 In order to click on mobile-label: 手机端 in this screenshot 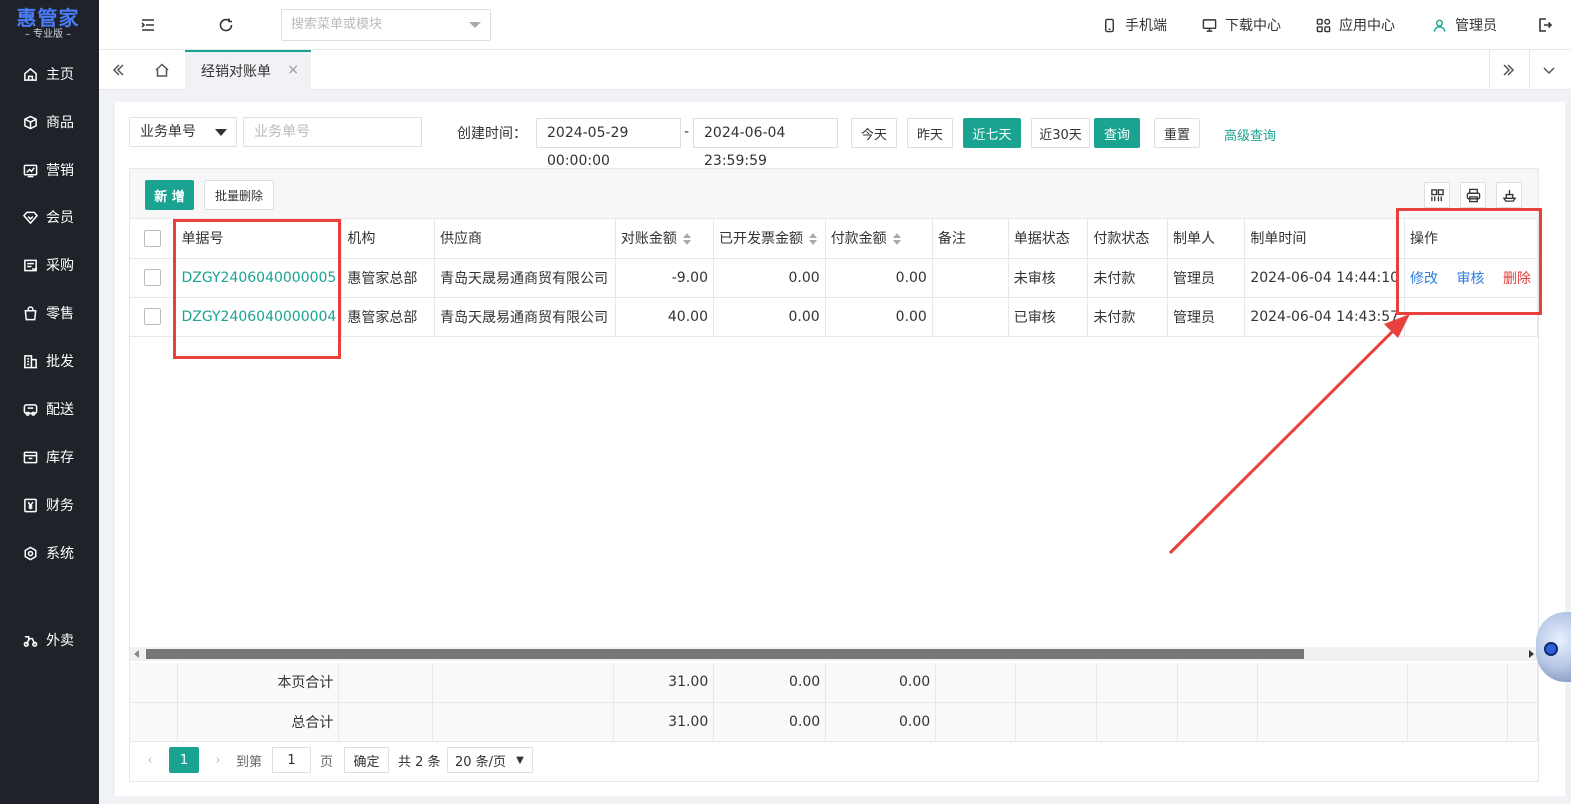, I will do `click(1146, 26)`.